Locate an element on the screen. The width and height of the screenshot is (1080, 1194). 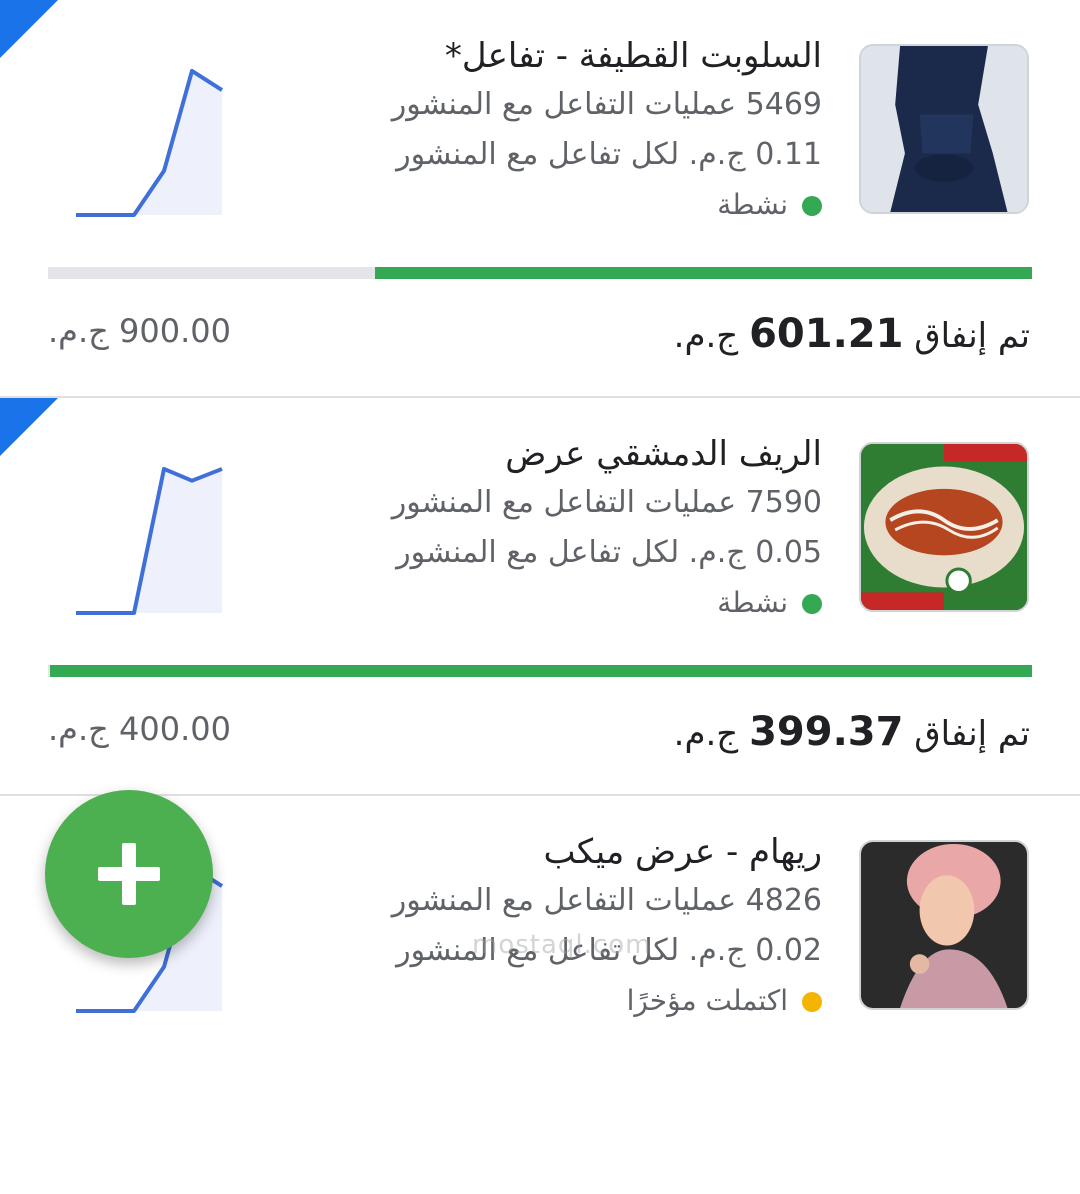
campaign-title: السلوبت القطيفة - تفاعل* is located at coordinates (542, 56).